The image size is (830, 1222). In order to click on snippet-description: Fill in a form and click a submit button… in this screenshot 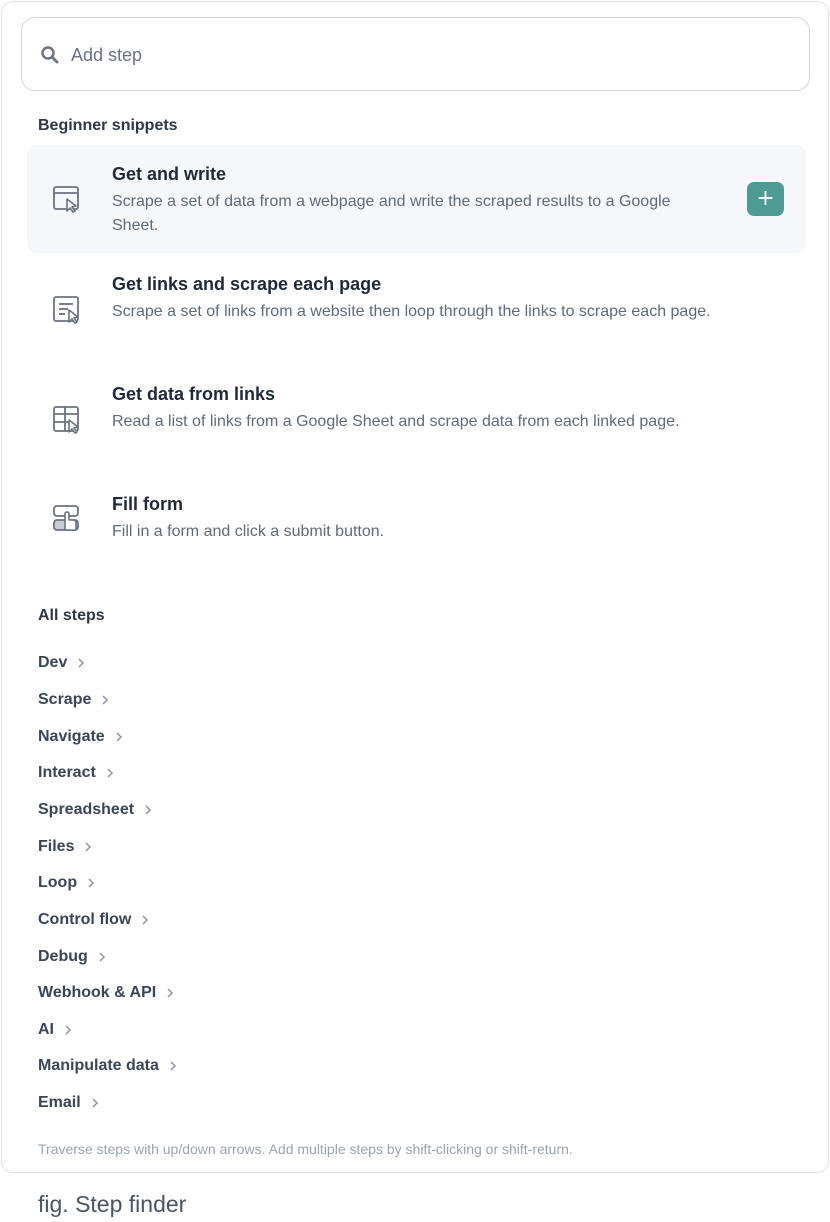, I will do `click(248, 531)`.